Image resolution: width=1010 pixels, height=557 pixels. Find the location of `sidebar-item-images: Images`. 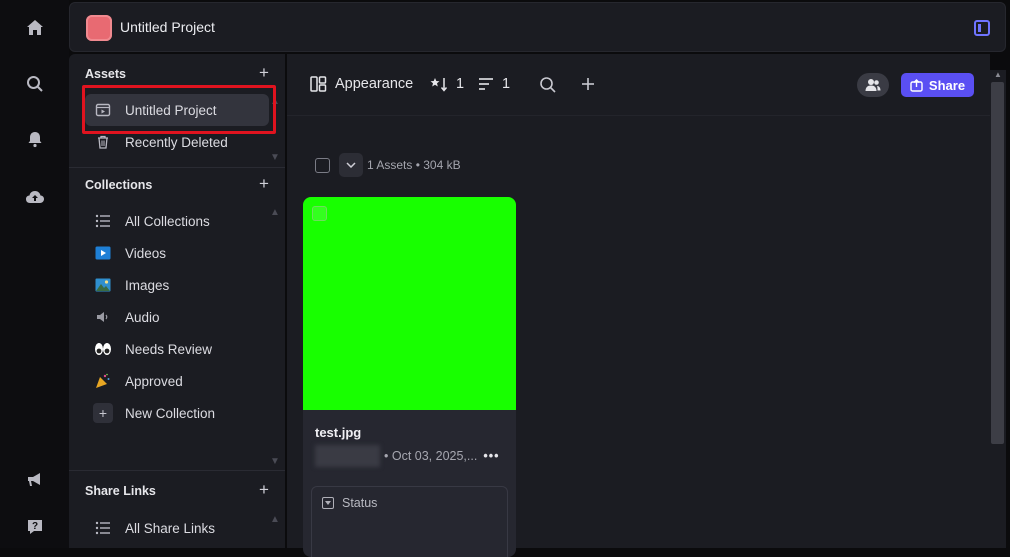

sidebar-item-images: Images is located at coordinates (177, 285).